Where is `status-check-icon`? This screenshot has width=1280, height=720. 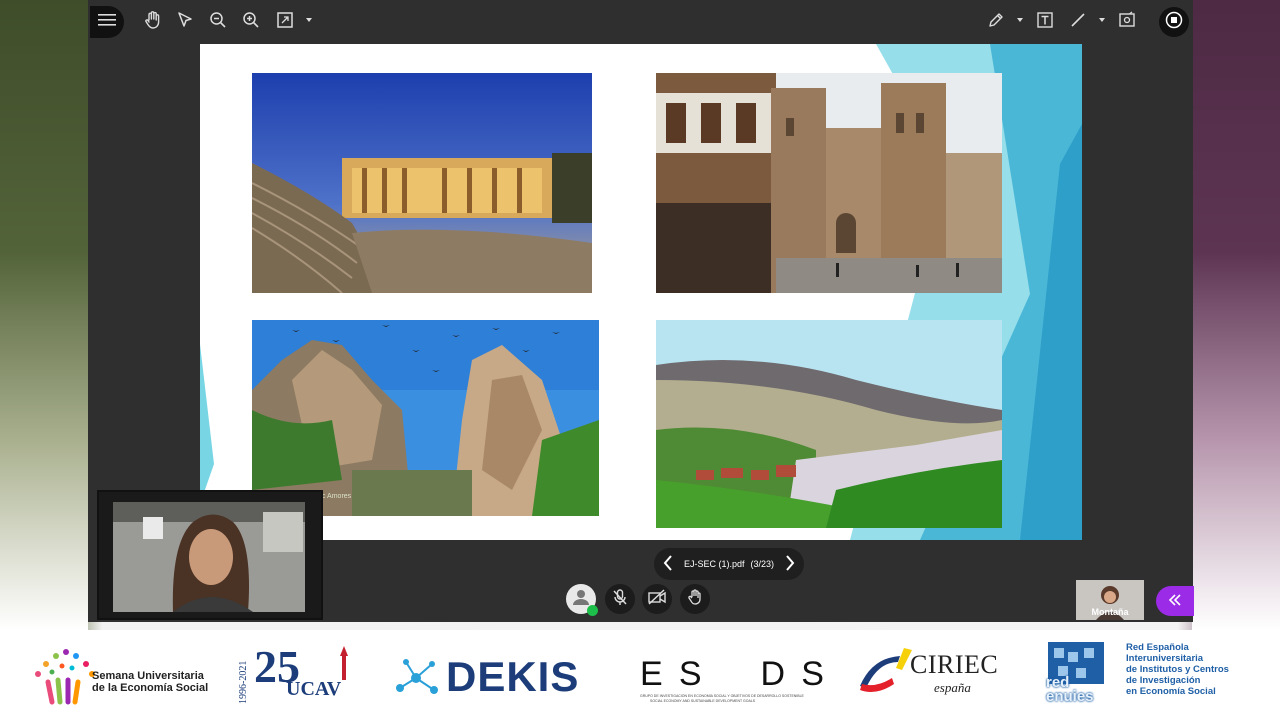 status-check-icon is located at coordinates (592, 610).